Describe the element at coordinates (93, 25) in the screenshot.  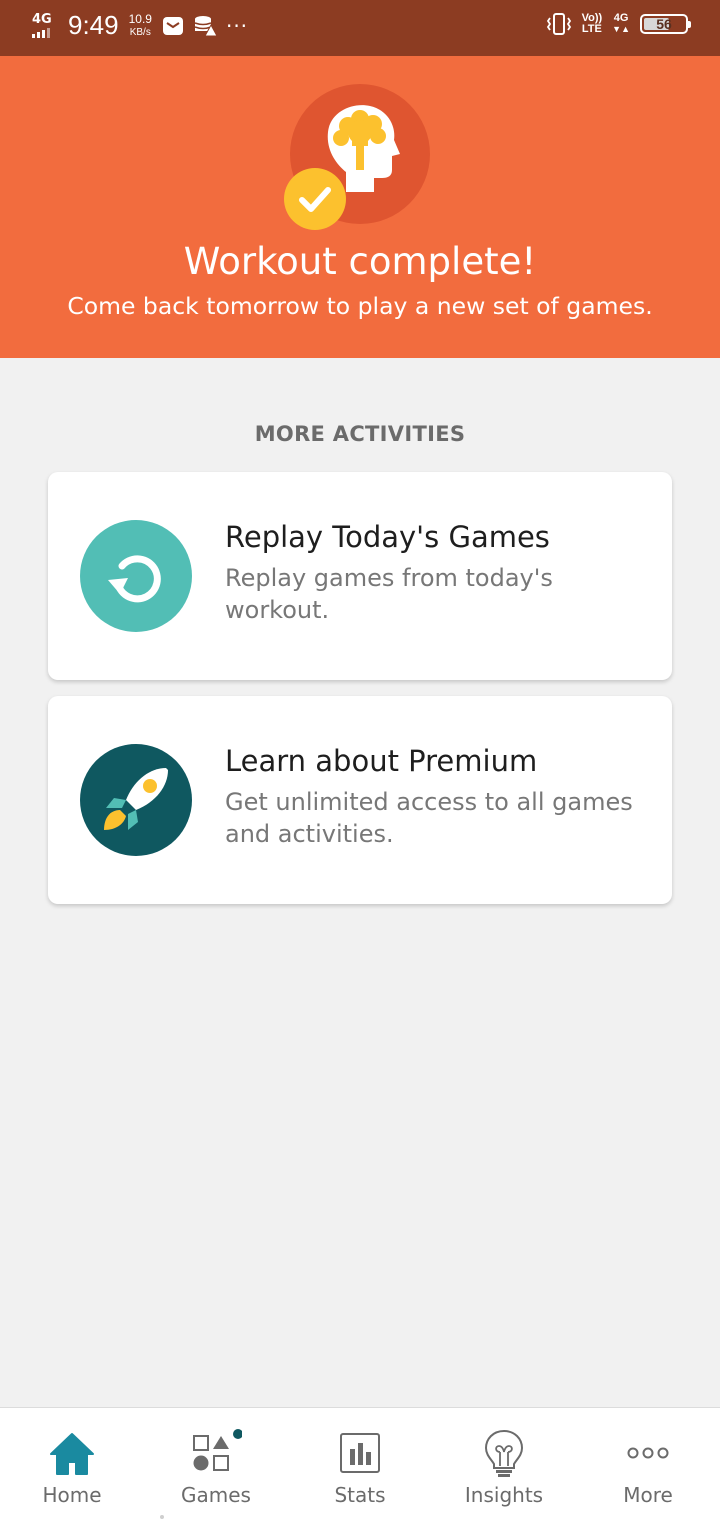
I see `clock: 9:49` at that location.